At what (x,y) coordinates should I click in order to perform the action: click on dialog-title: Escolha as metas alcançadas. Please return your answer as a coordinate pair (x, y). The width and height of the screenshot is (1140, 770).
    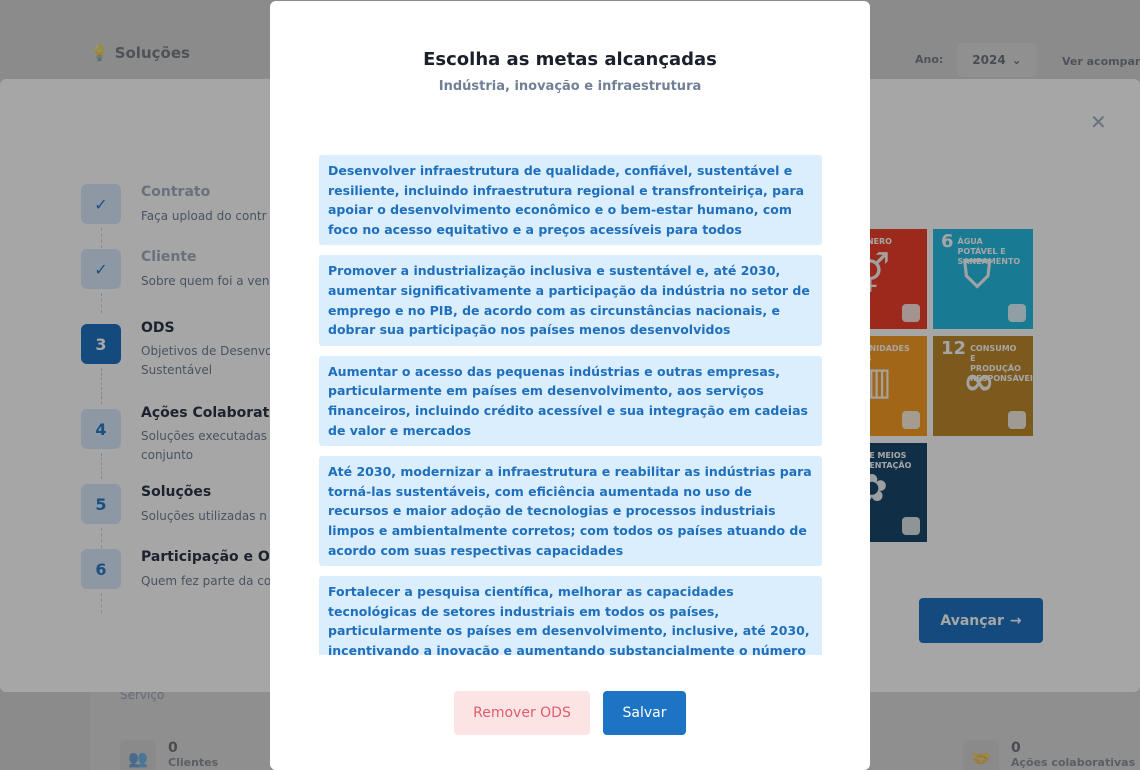
    Looking at the image, I should click on (570, 59).